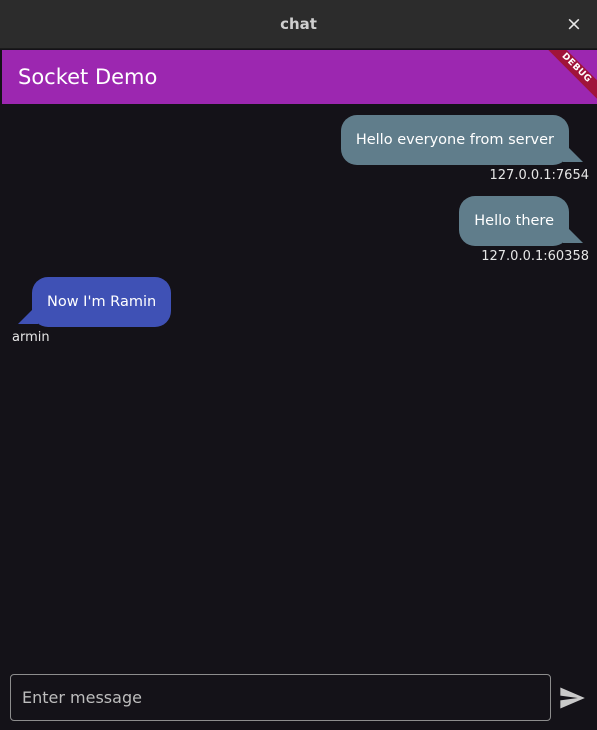  What do you see at coordinates (568, 77) in the screenshot?
I see `debug-banner: DEBUG` at bounding box center [568, 77].